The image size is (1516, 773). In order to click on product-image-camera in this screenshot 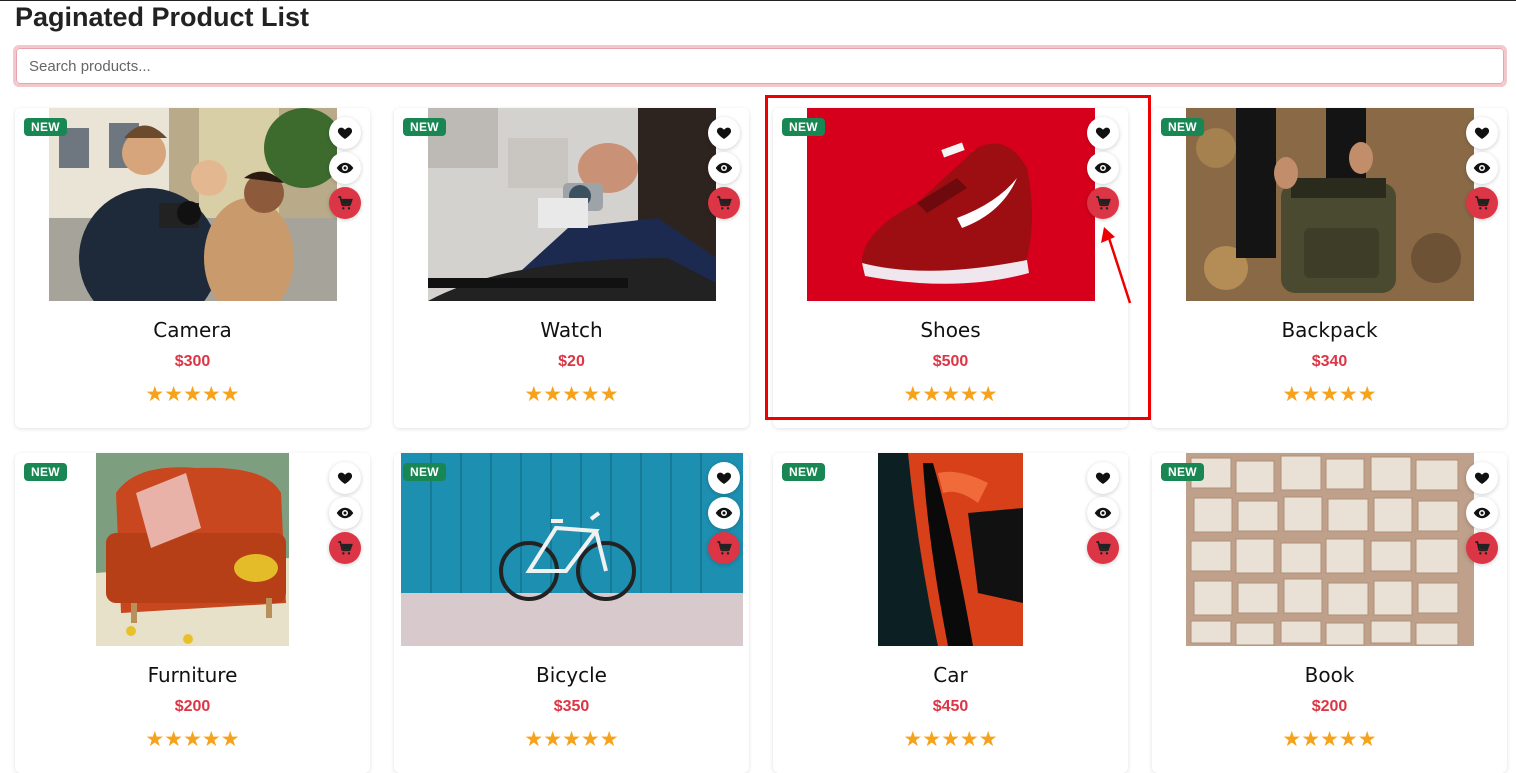, I will do `click(192, 204)`.